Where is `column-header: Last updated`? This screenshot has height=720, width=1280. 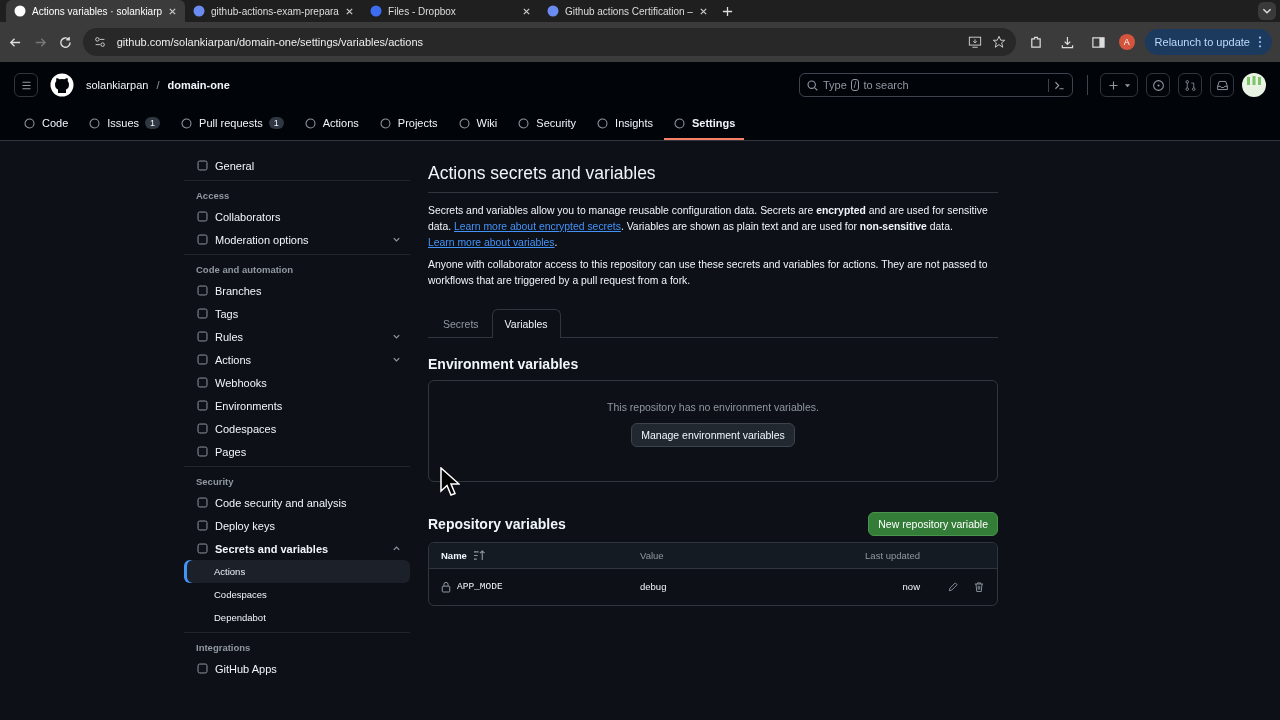 column-header: Last updated is located at coordinates (892, 555).